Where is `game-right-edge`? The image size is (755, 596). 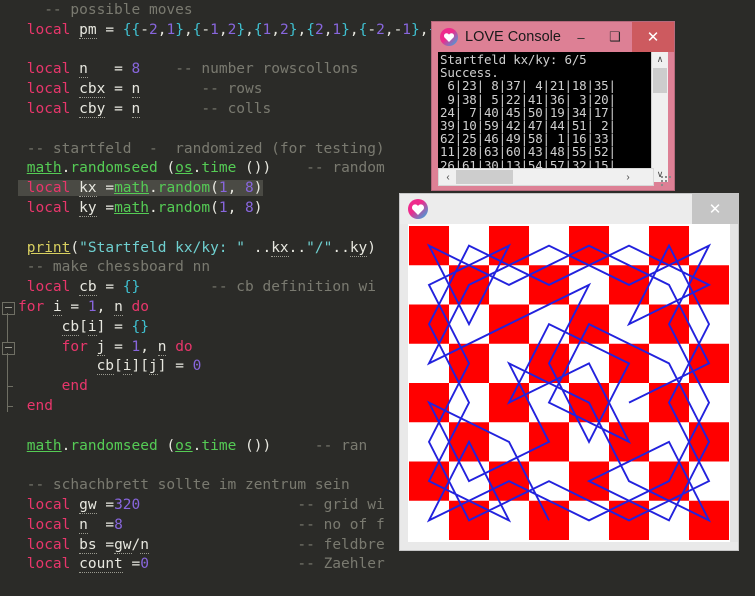 game-right-edge is located at coordinates (734, 383).